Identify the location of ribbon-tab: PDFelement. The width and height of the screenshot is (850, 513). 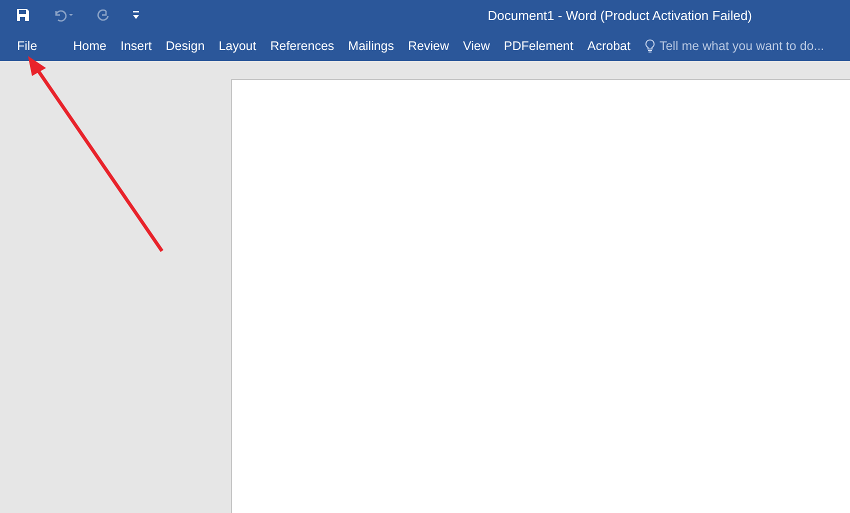
(538, 45).